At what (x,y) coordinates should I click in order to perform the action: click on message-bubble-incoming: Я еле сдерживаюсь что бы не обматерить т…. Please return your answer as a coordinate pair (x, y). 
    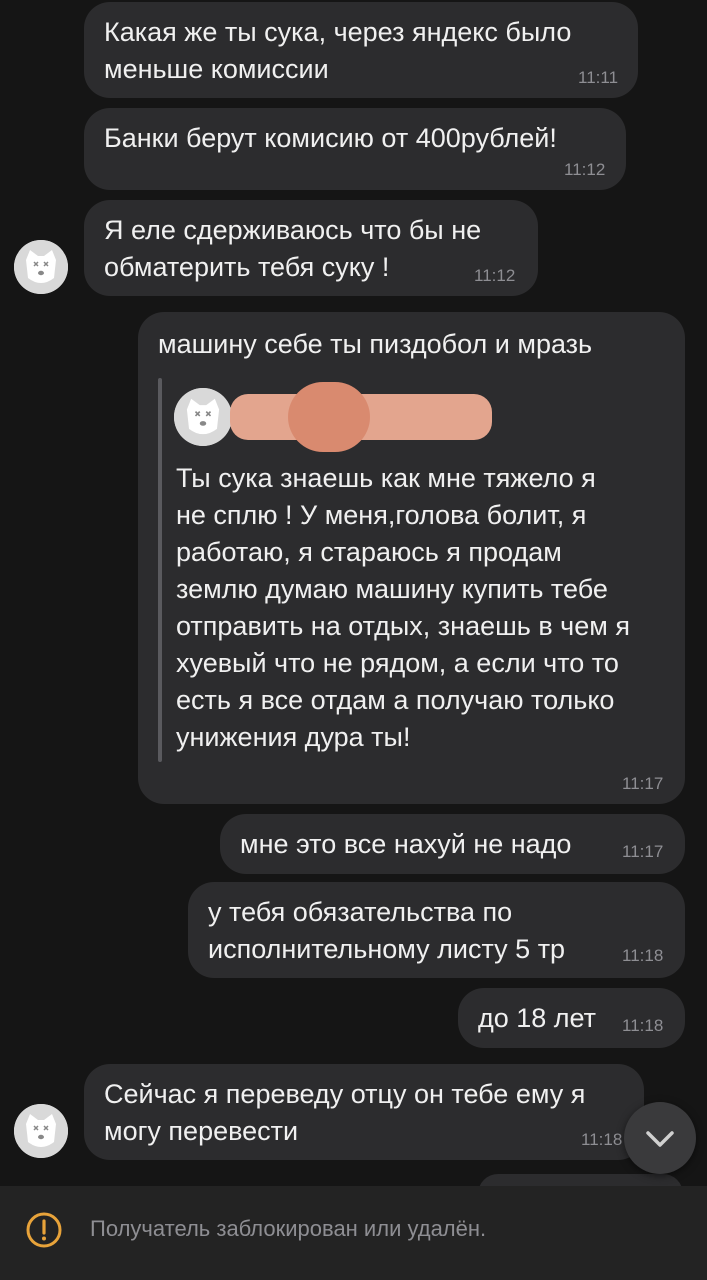
    Looking at the image, I should click on (311, 248).